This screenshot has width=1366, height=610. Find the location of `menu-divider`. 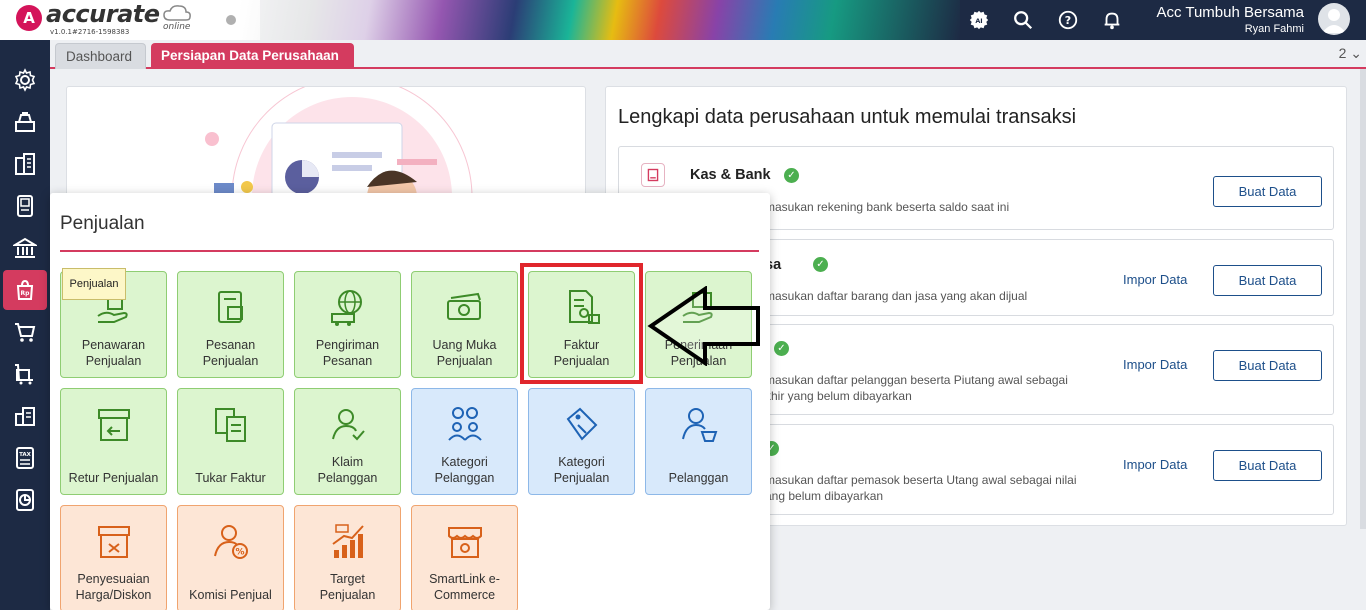

menu-divider is located at coordinates (409, 251).